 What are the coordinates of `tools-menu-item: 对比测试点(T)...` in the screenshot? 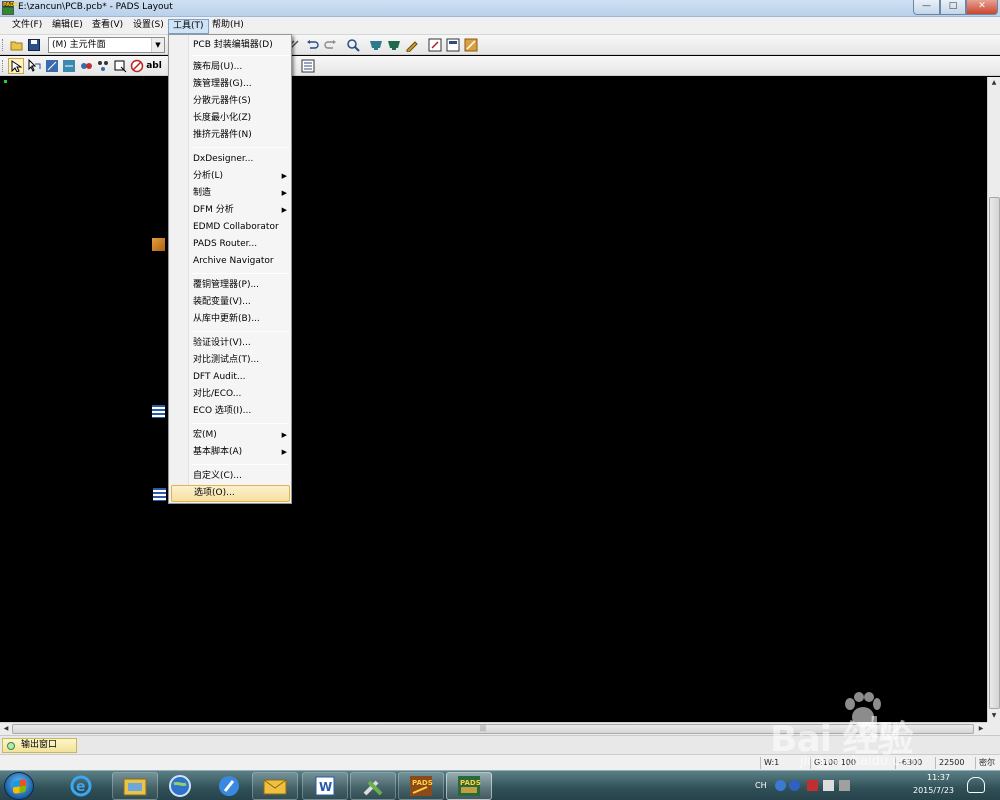 It's located at (230, 360).